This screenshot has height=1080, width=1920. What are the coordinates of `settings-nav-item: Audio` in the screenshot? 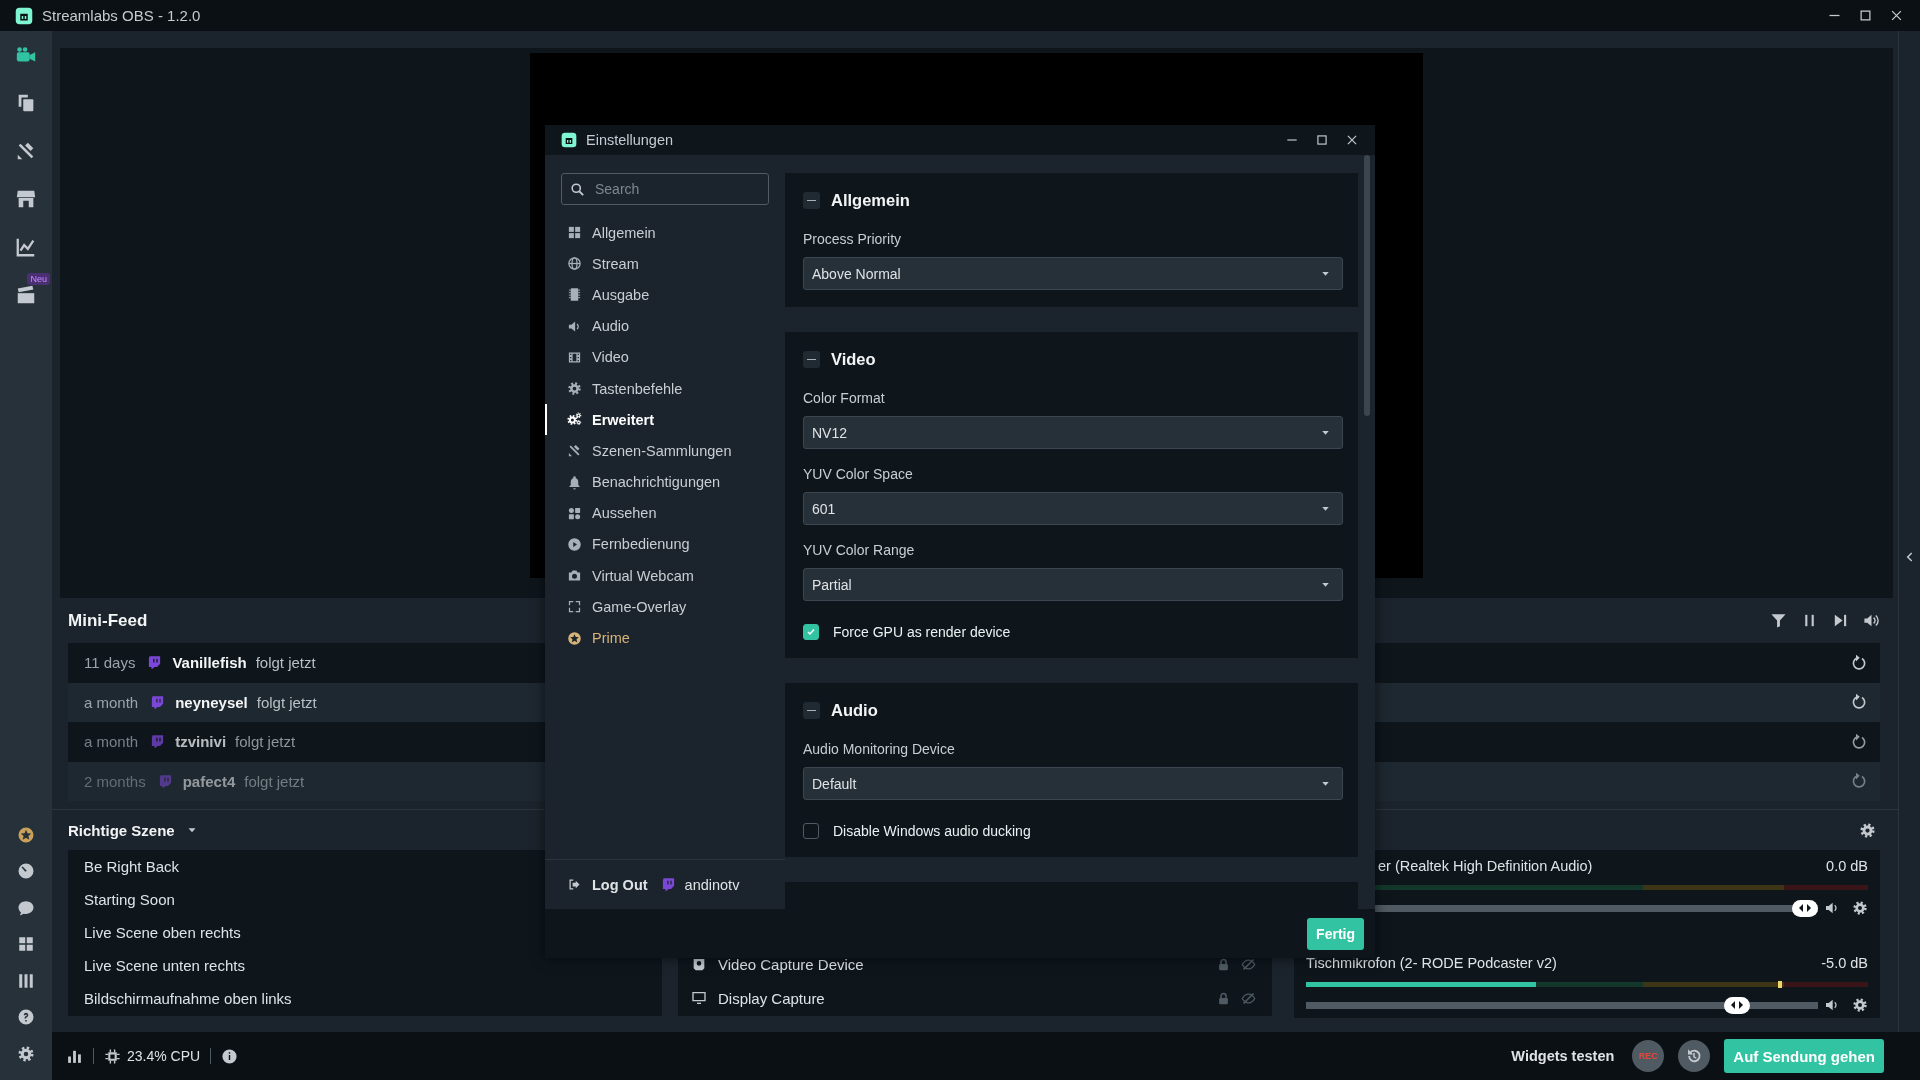 It's located at (665, 326).